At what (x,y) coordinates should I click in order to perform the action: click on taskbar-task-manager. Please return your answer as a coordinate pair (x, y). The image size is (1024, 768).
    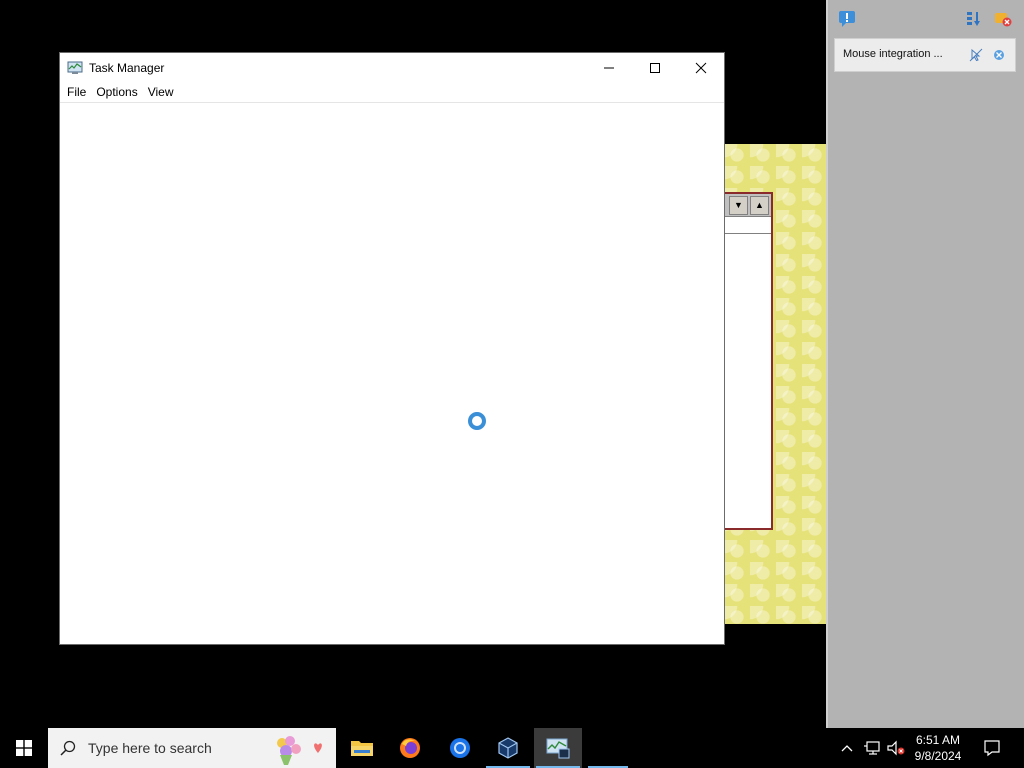
    Looking at the image, I should click on (558, 748).